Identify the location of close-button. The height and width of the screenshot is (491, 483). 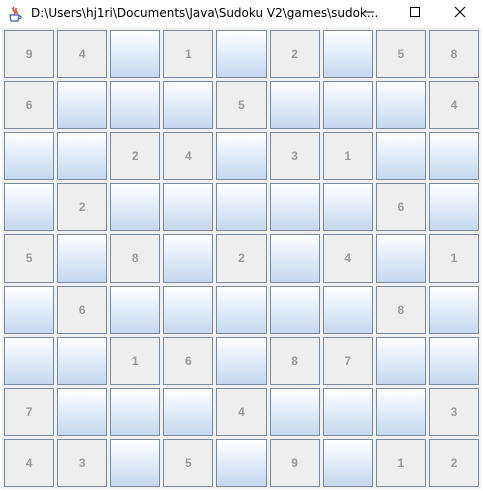
(460, 14).